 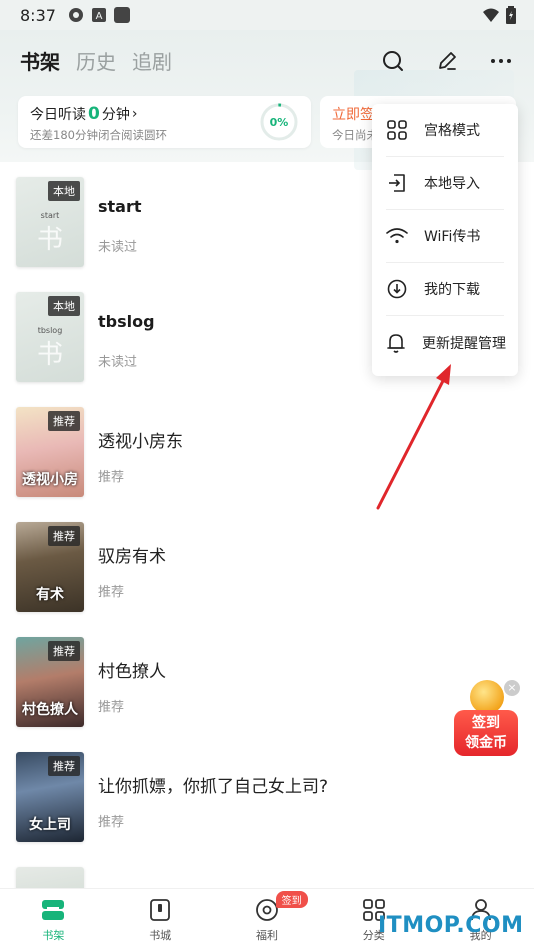 I want to click on more-icon, so click(x=501, y=61).